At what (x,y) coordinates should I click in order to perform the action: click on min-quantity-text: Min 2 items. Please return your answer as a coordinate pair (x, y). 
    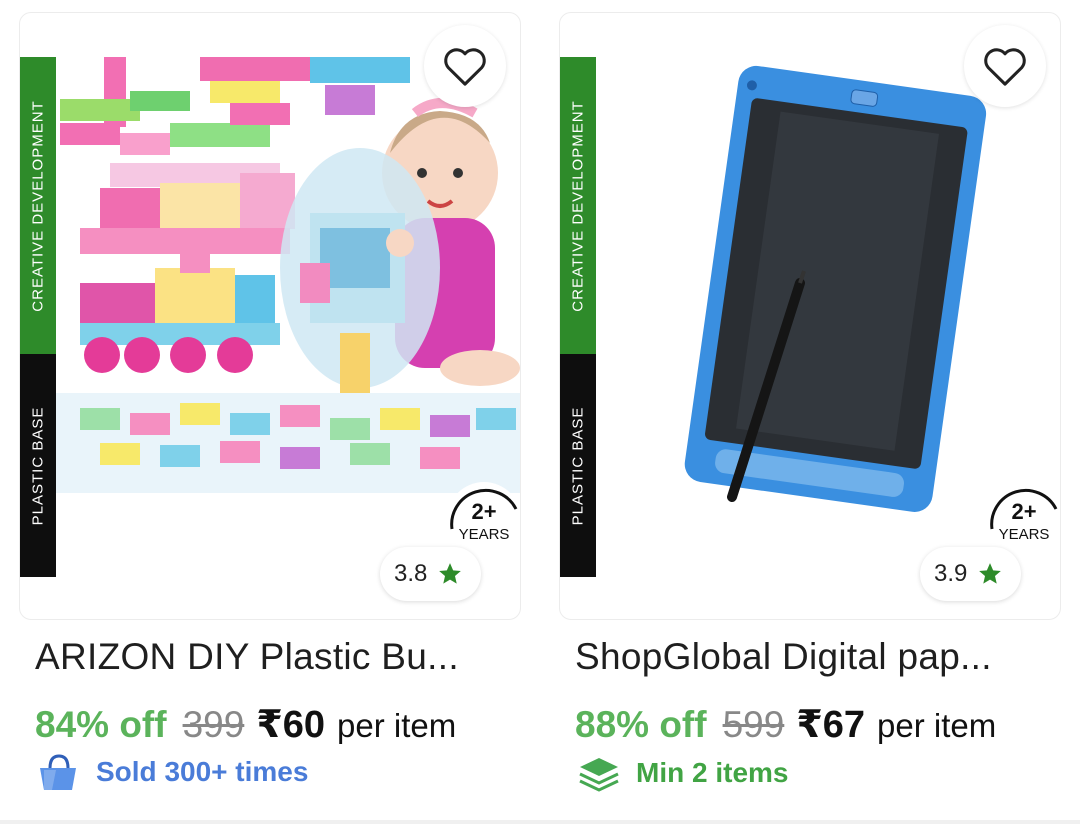
    Looking at the image, I should click on (712, 772).